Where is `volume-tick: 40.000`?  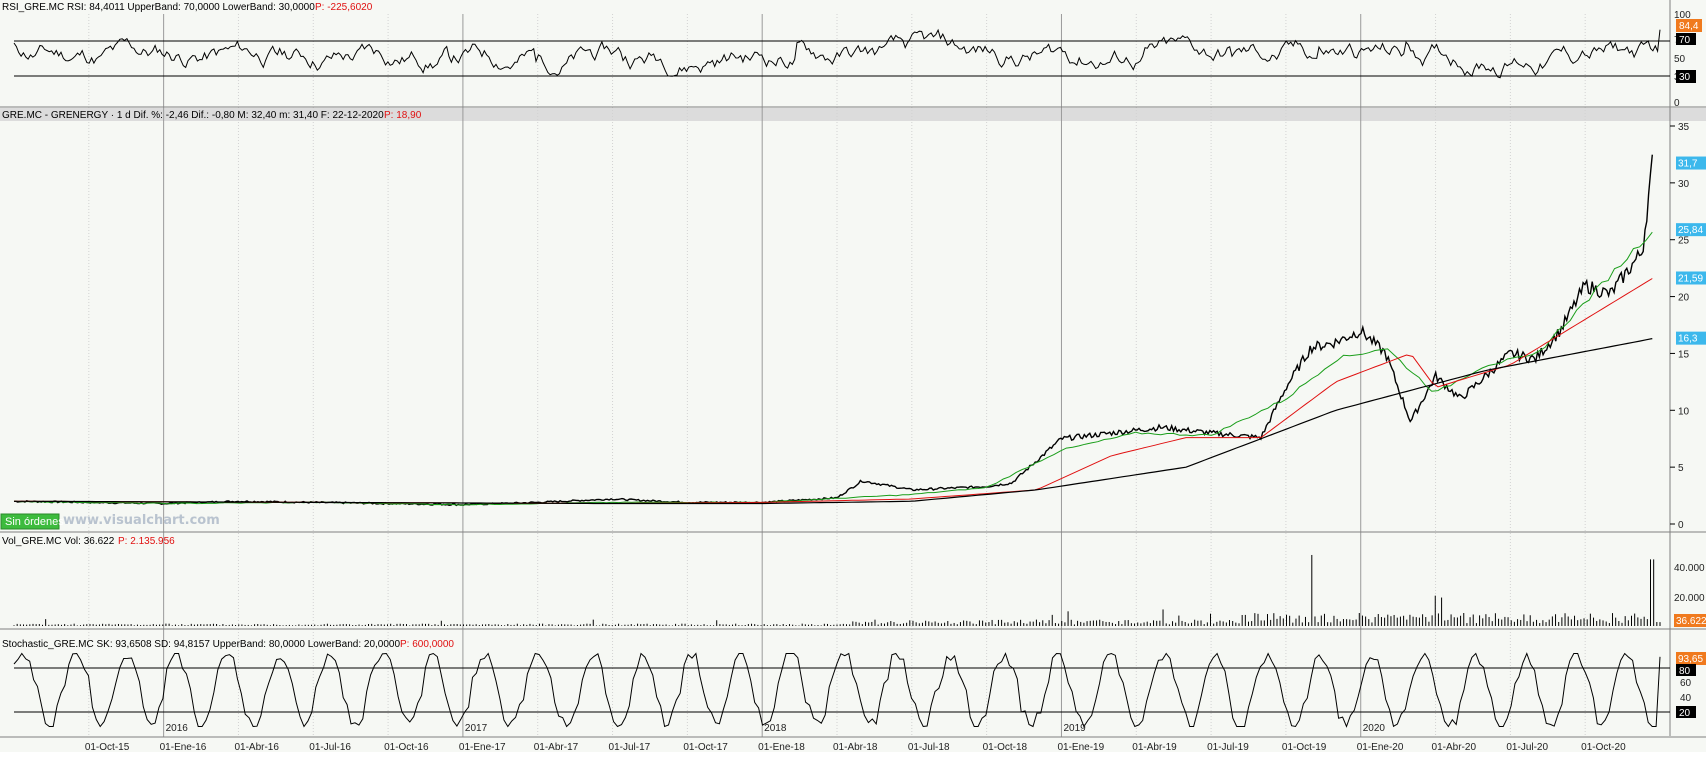
volume-tick: 40.000 is located at coordinates (1689, 568).